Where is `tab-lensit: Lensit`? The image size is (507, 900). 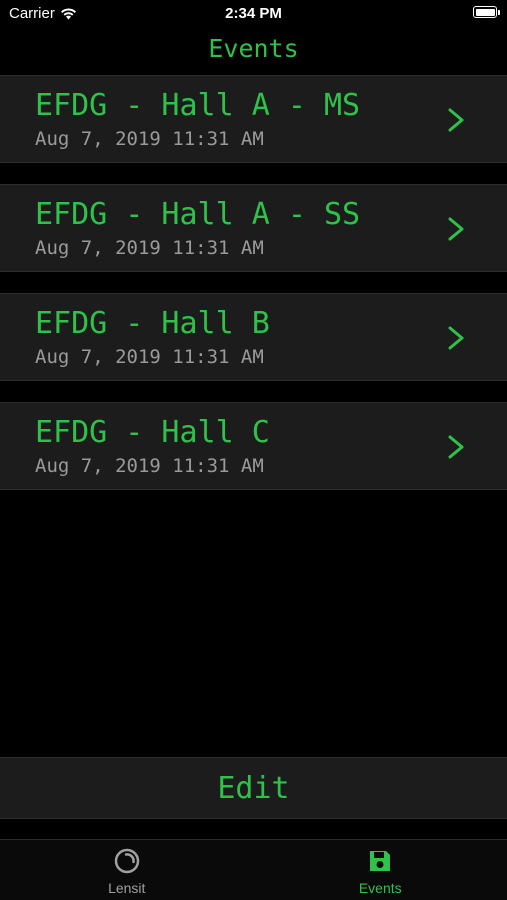 tab-lensit: Lensit is located at coordinates (127, 870).